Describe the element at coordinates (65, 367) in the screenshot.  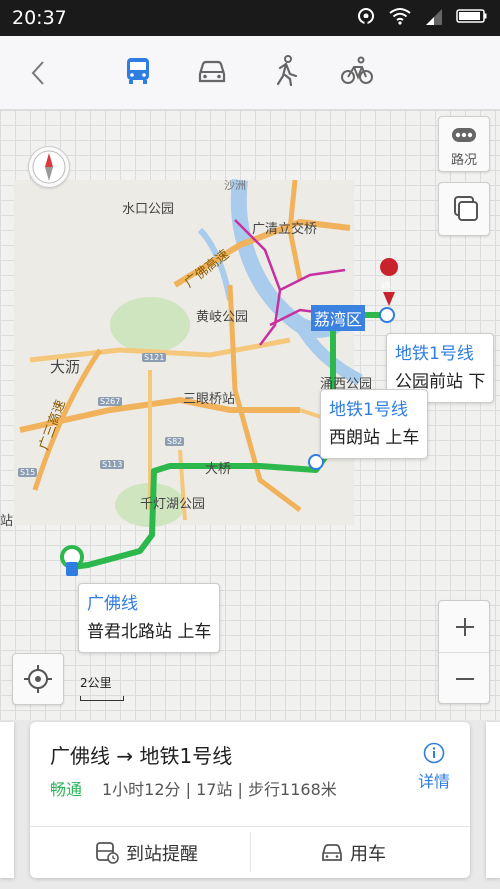
I see `place-dali: 大沥` at that location.